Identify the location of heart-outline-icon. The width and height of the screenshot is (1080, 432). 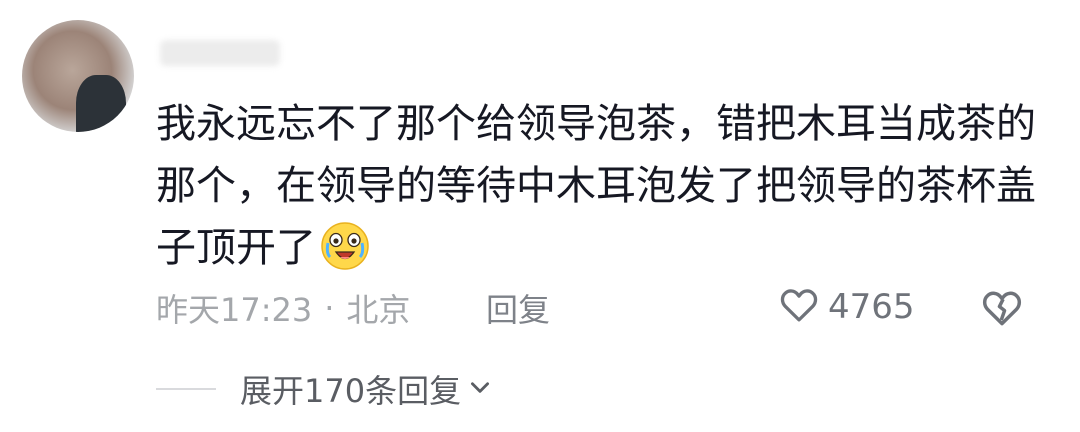
(803, 307).